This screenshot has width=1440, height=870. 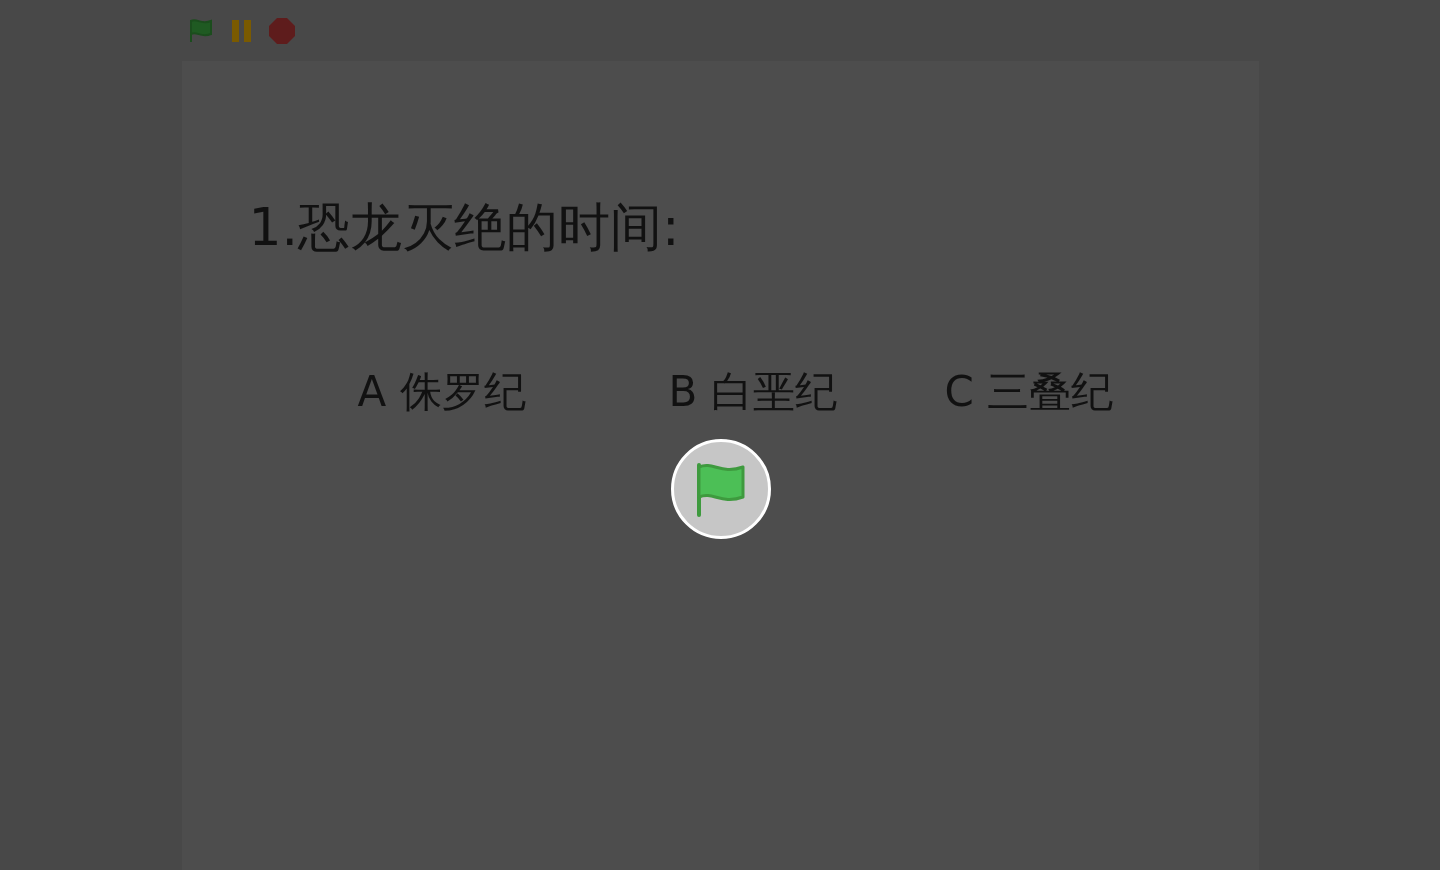 I want to click on stop-button, so click(x=281, y=30).